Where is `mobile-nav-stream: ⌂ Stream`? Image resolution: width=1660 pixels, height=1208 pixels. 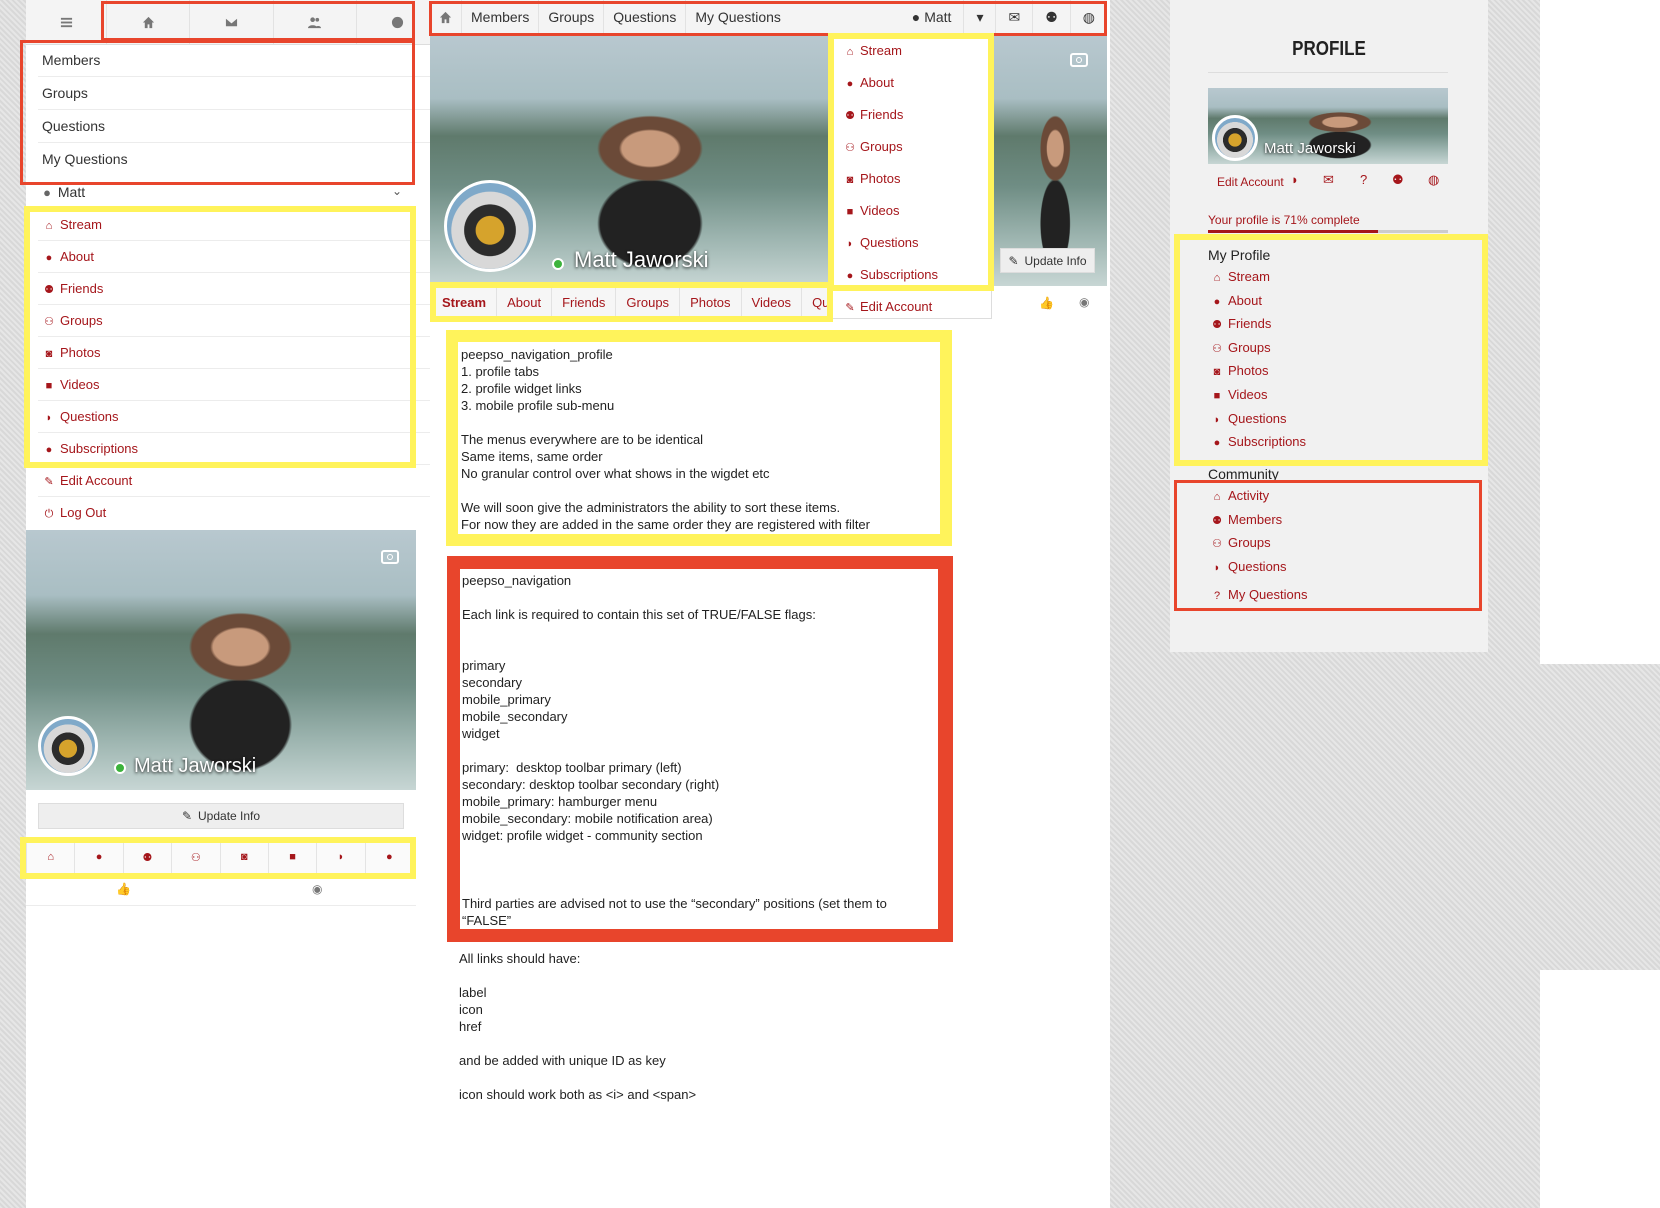 mobile-nav-stream: ⌂ Stream is located at coordinates (72, 224).